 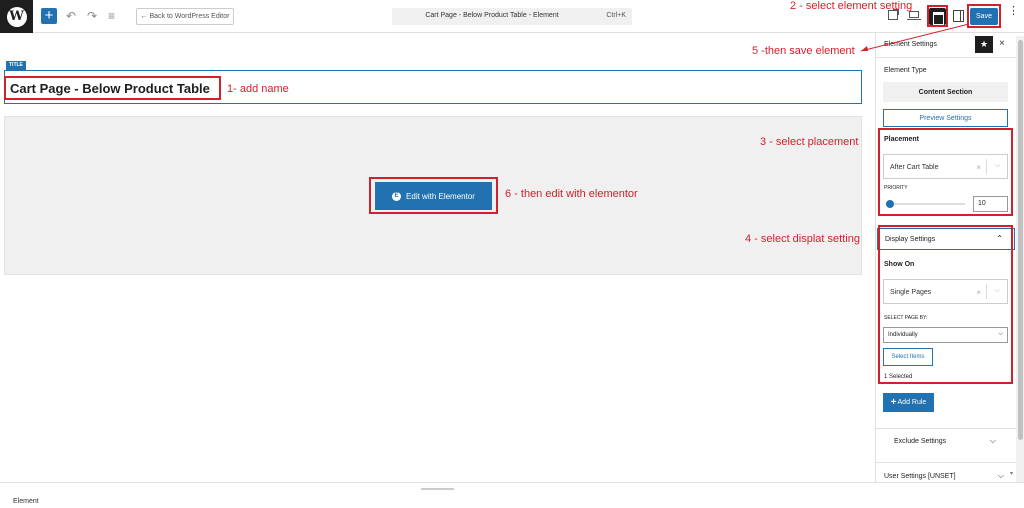 What do you see at coordinates (49, 16) in the screenshot?
I see `add-block-button: +` at bounding box center [49, 16].